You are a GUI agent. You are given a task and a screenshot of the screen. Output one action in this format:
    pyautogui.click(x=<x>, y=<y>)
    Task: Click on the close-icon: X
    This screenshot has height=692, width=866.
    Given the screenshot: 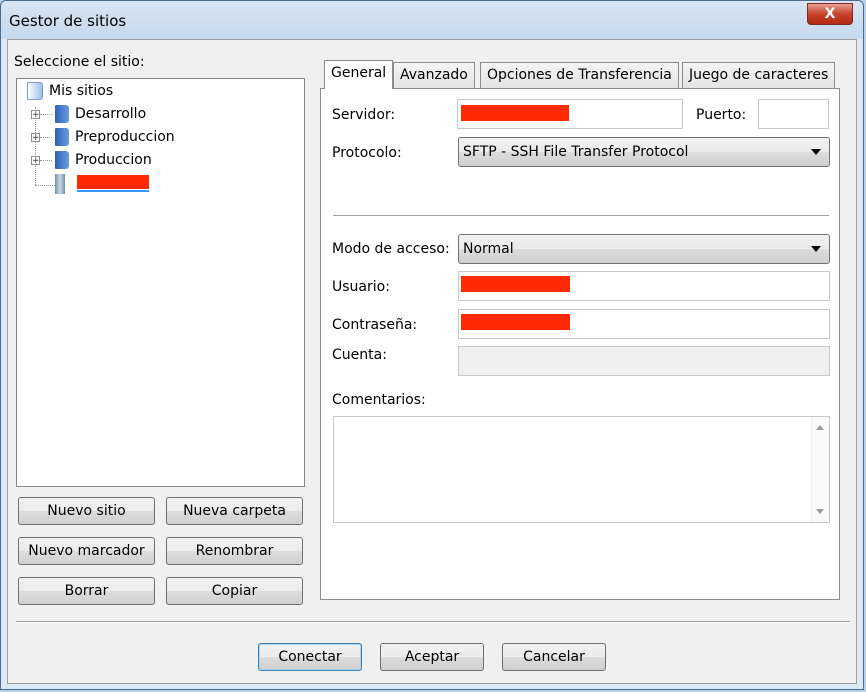 What is the action you would take?
    pyautogui.click(x=830, y=14)
    